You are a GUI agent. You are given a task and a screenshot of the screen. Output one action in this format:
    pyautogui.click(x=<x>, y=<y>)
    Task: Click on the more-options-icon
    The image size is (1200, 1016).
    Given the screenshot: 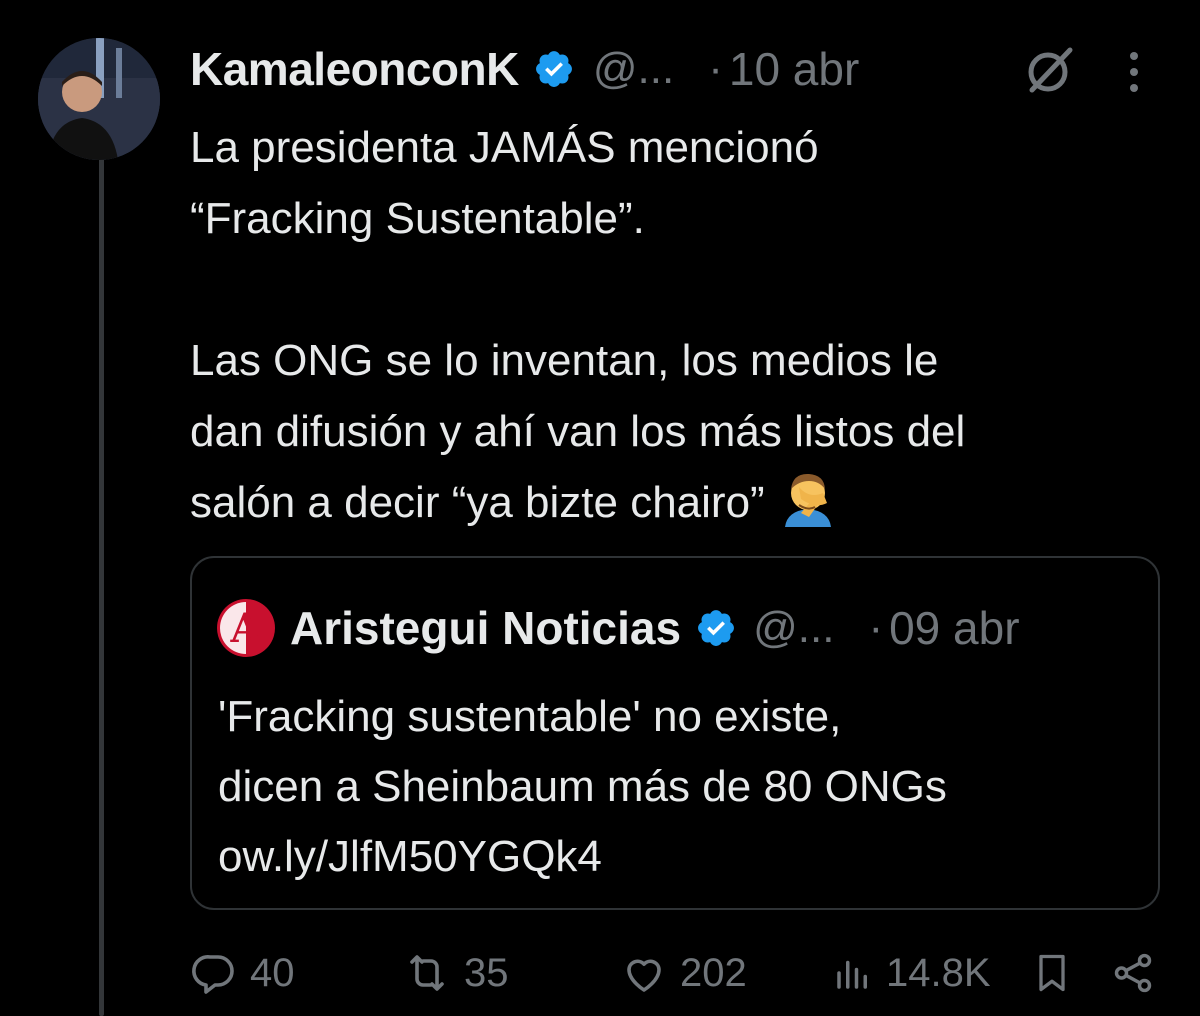 What is the action you would take?
    pyautogui.click(x=1134, y=72)
    